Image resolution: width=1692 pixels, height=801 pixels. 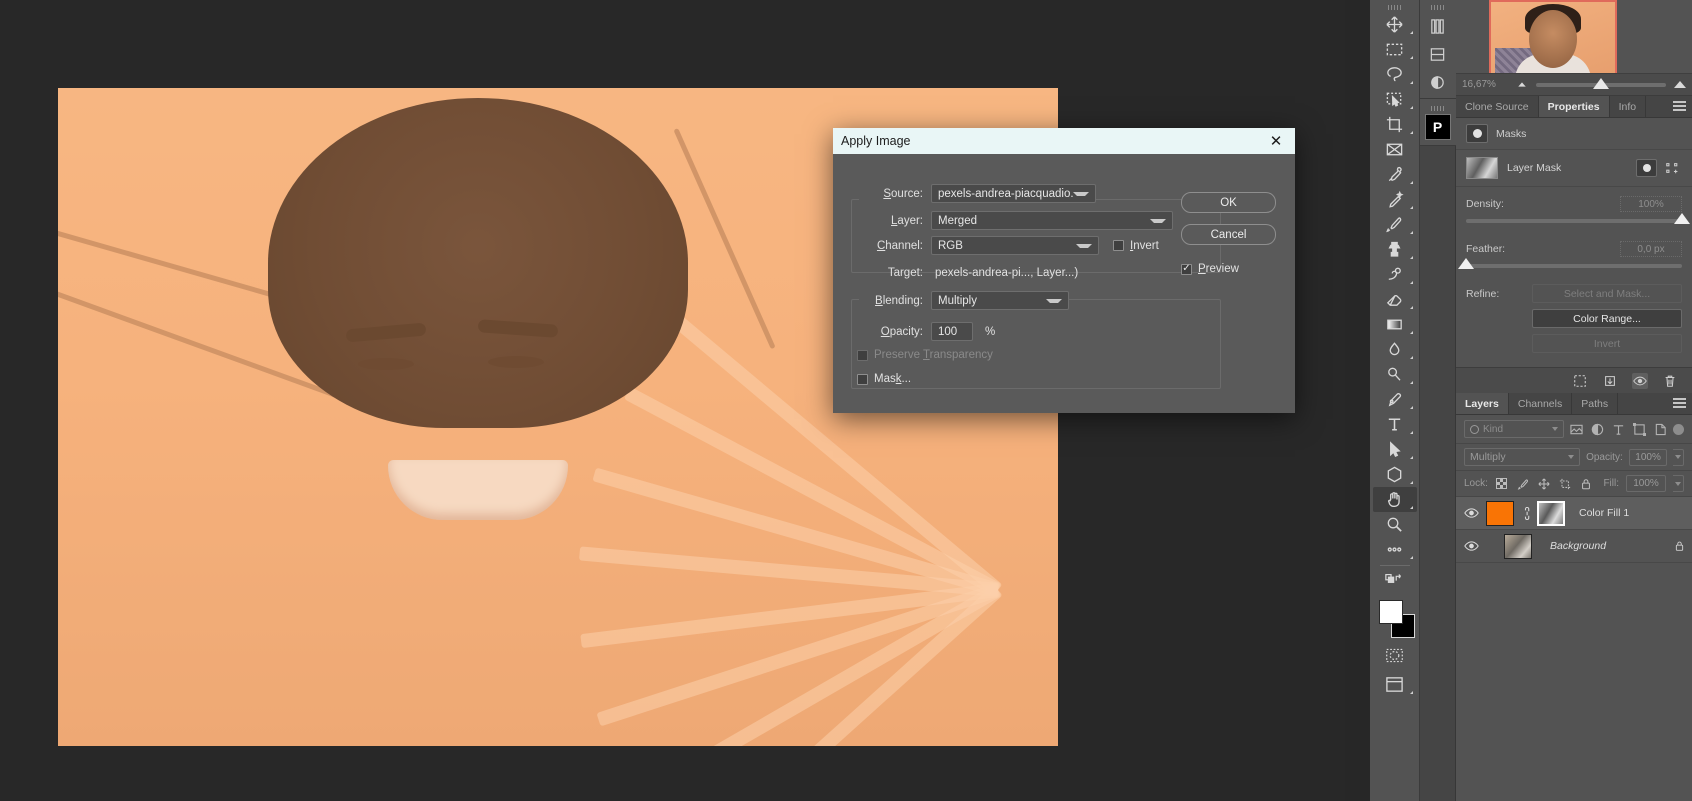 I want to click on lock-row: Lock: Fill: 100%, so click(x=1574, y=484).